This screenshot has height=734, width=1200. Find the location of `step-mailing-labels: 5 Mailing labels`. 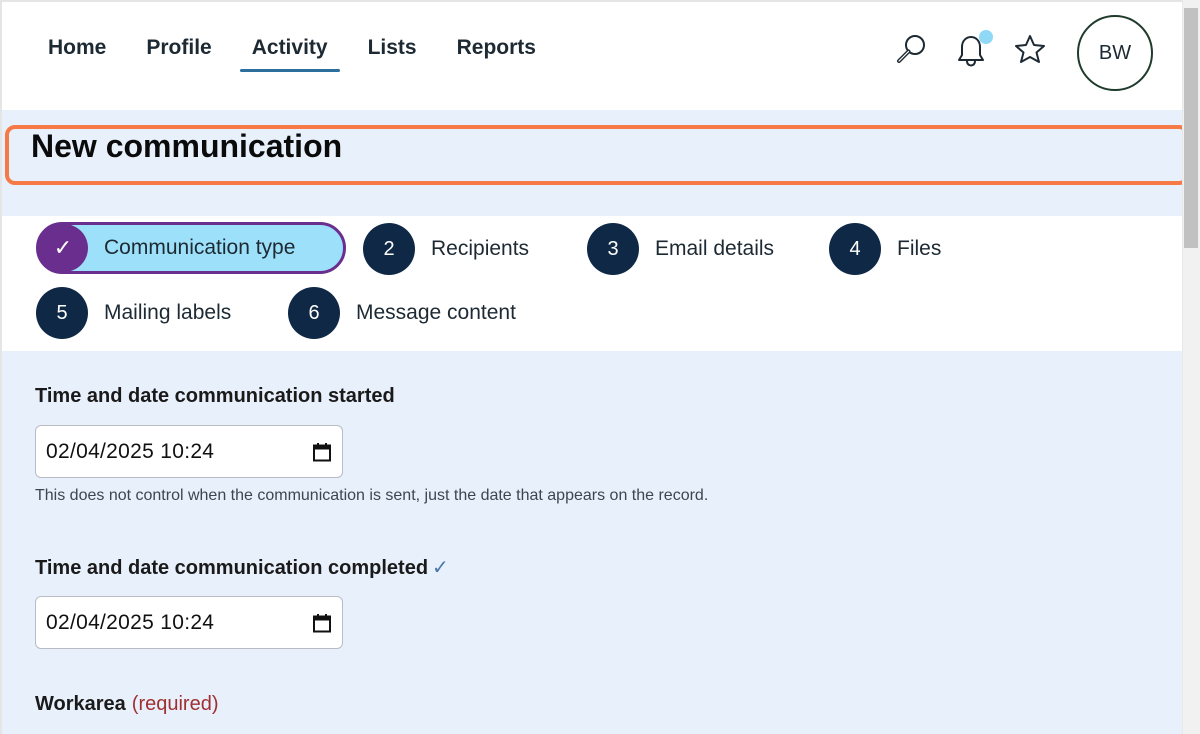

step-mailing-labels: 5 Mailing labels is located at coordinates (133, 313).